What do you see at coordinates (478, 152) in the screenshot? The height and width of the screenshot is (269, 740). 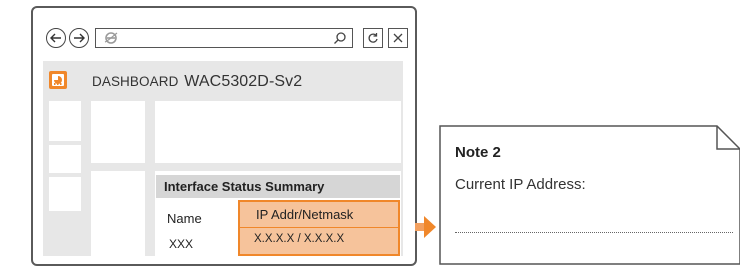 I see `note-title: Note 2` at bounding box center [478, 152].